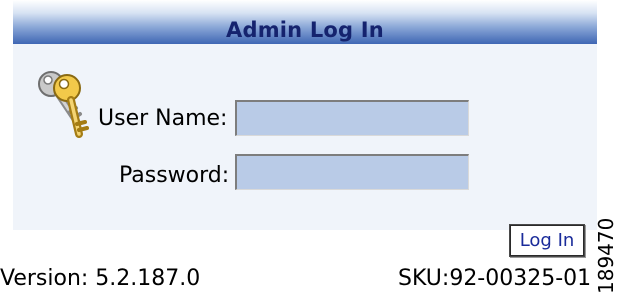  I want to click on password-field, so click(352, 172).